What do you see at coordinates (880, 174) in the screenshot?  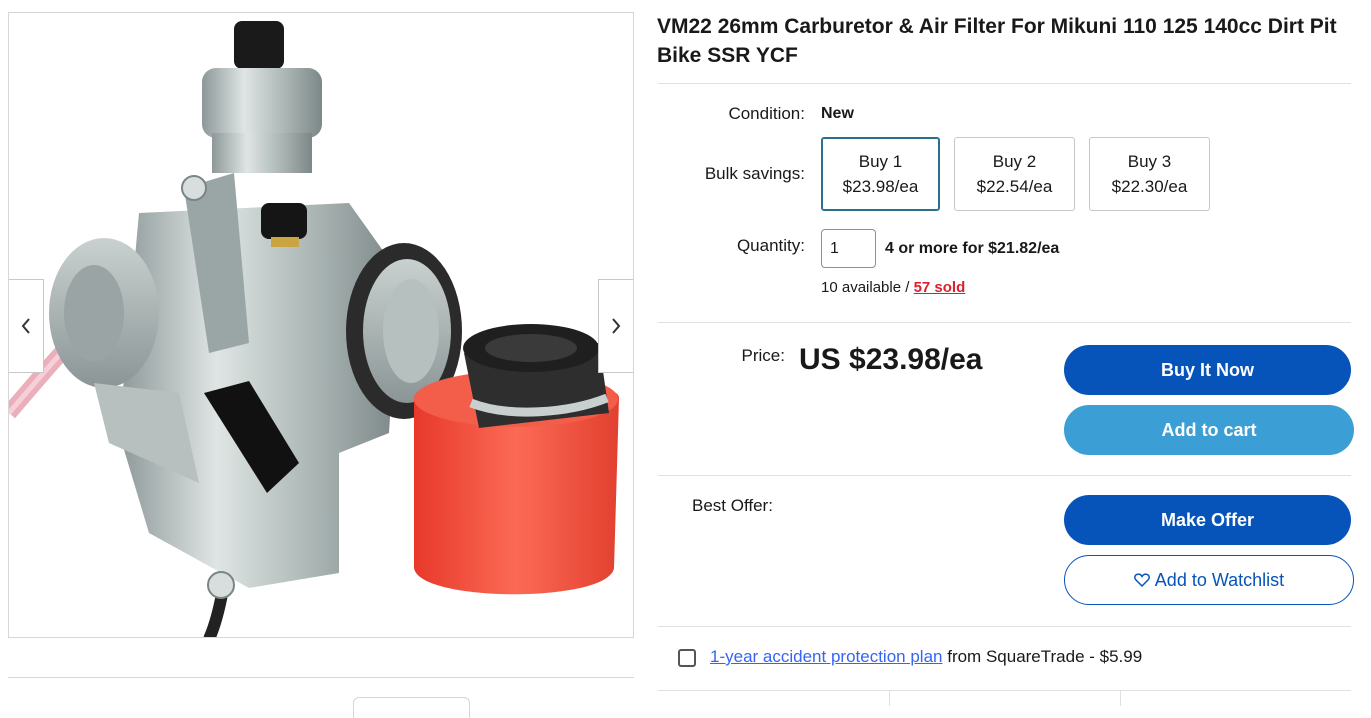 I see `bulk-option-buy-1: Buy 1 $23.98/ea` at bounding box center [880, 174].